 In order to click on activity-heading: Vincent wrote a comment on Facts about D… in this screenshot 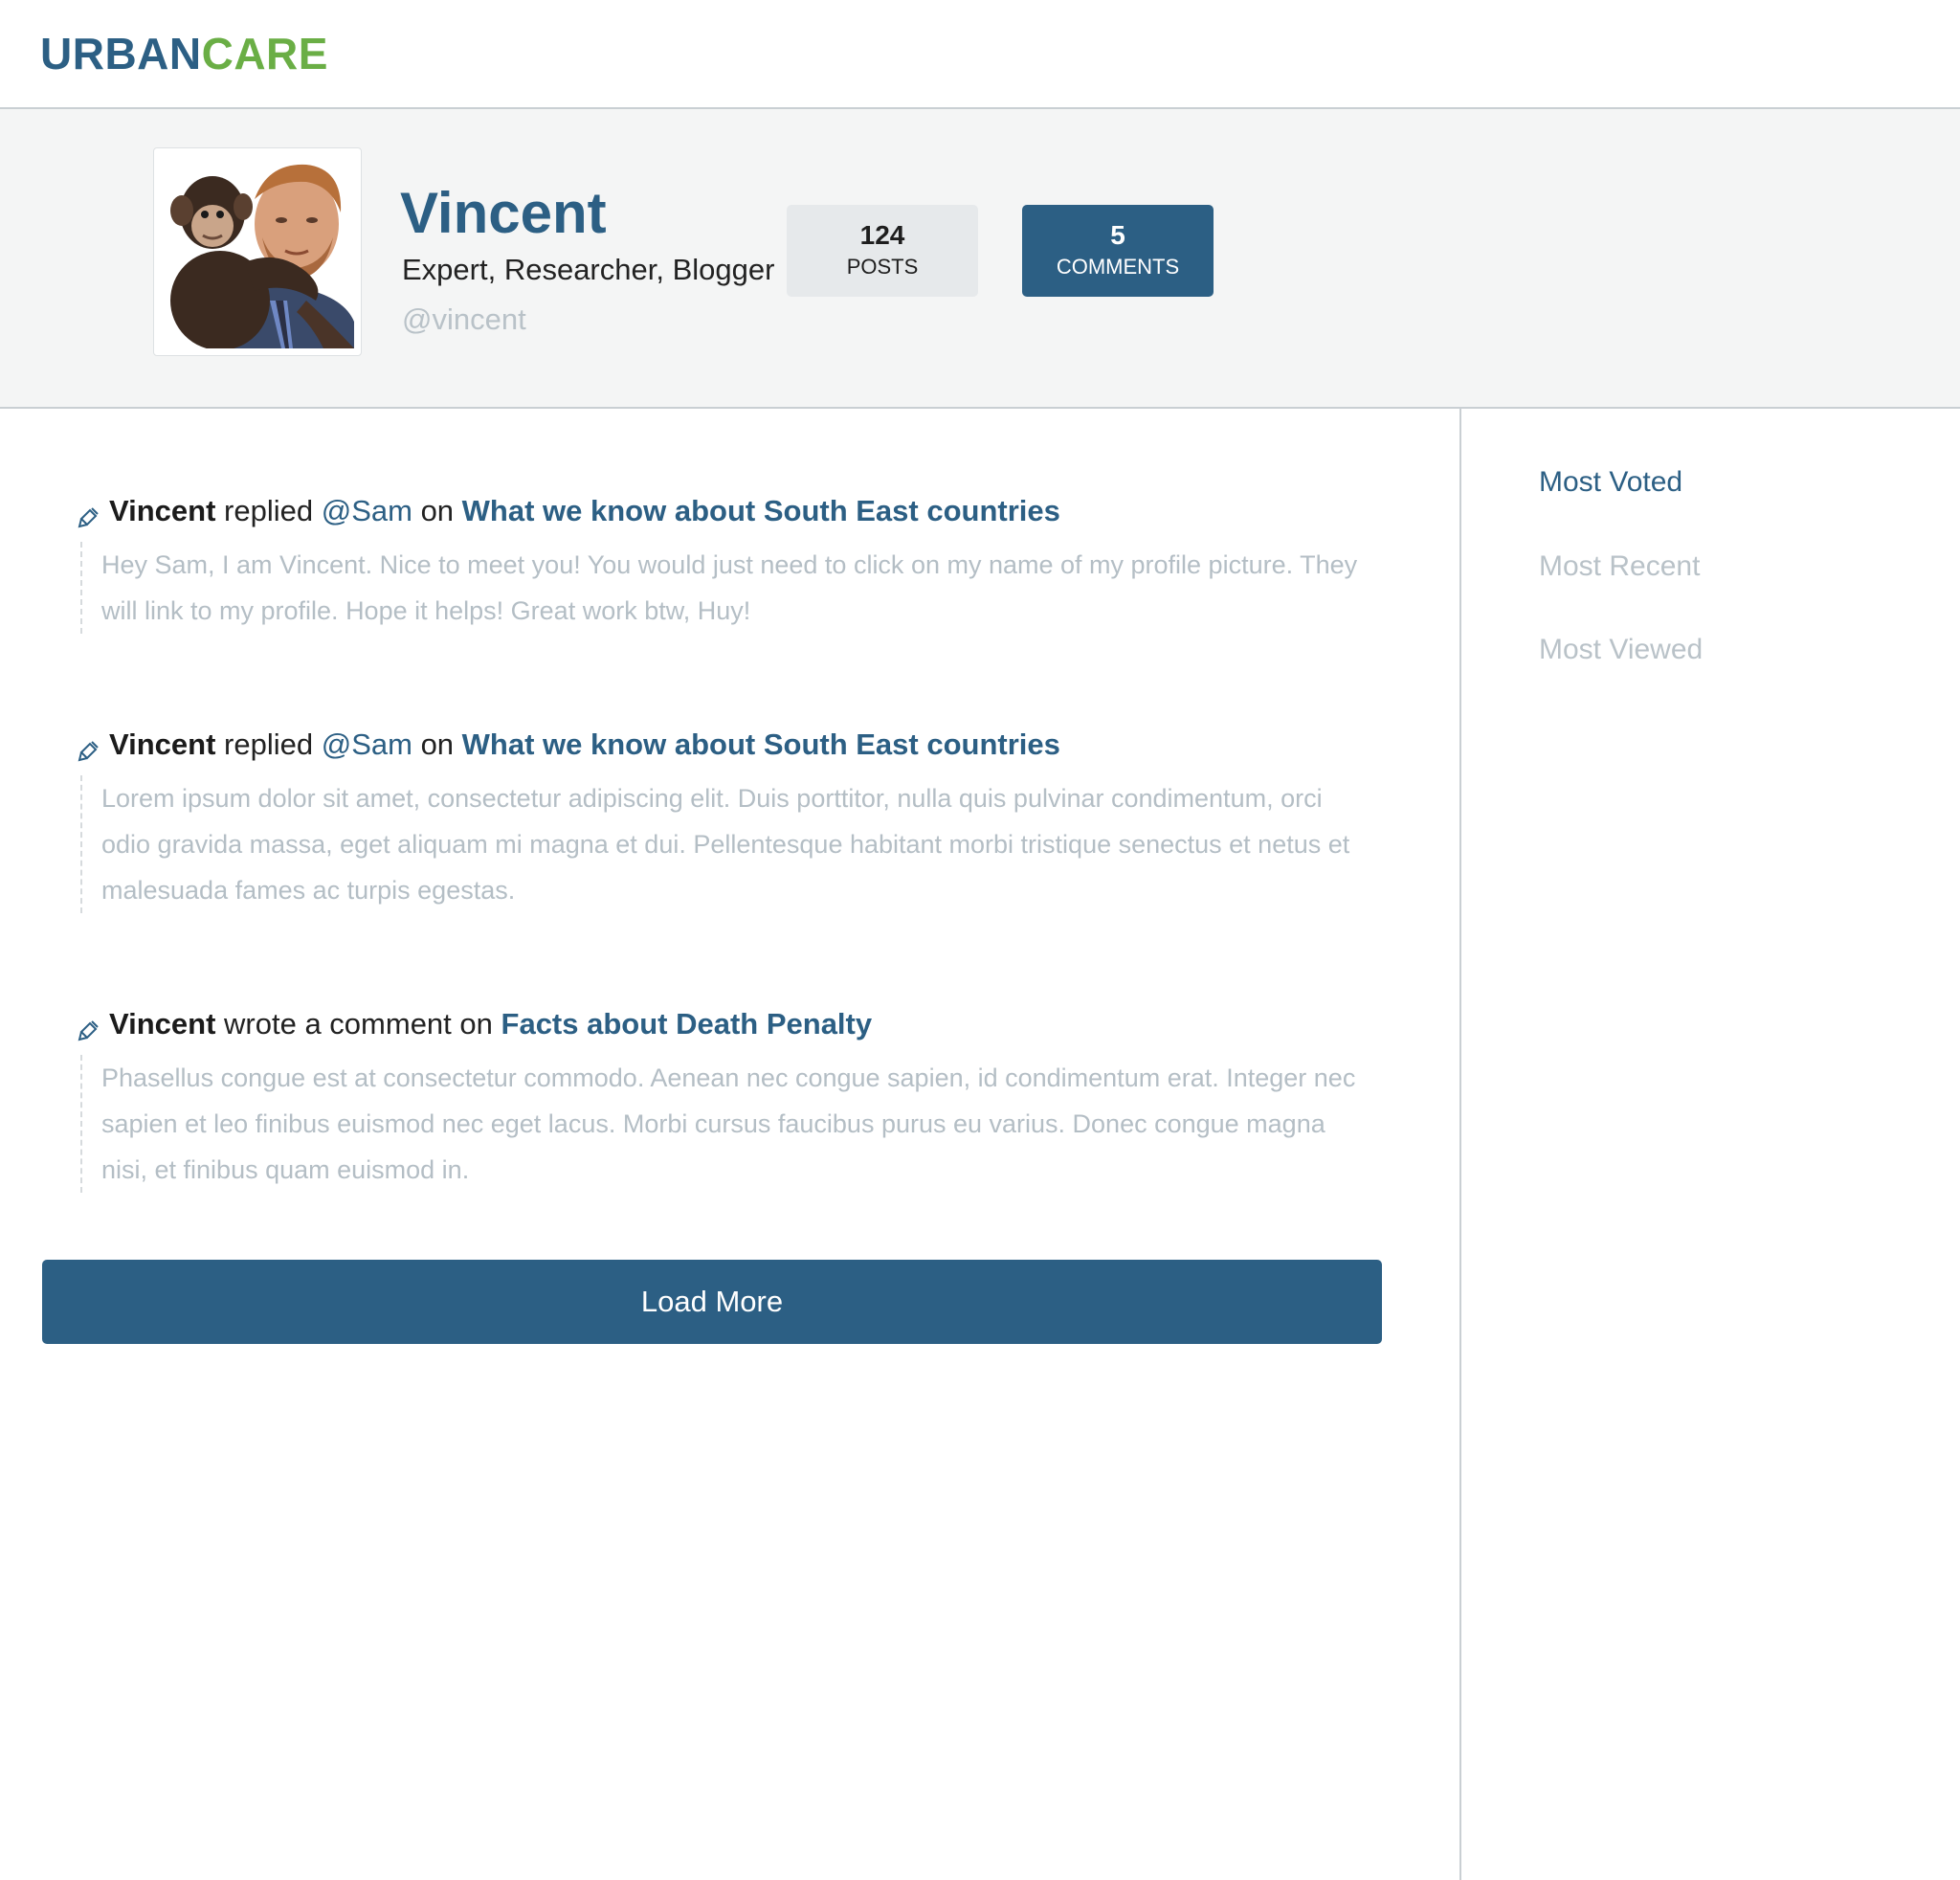, I will do `click(718, 1024)`.